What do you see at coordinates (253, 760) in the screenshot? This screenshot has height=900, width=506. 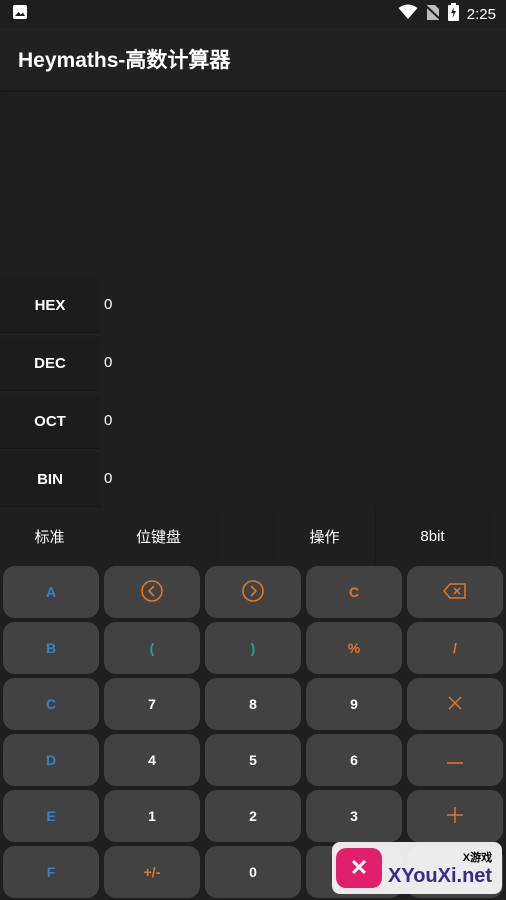 I see `key-5: 5` at bounding box center [253, 760].